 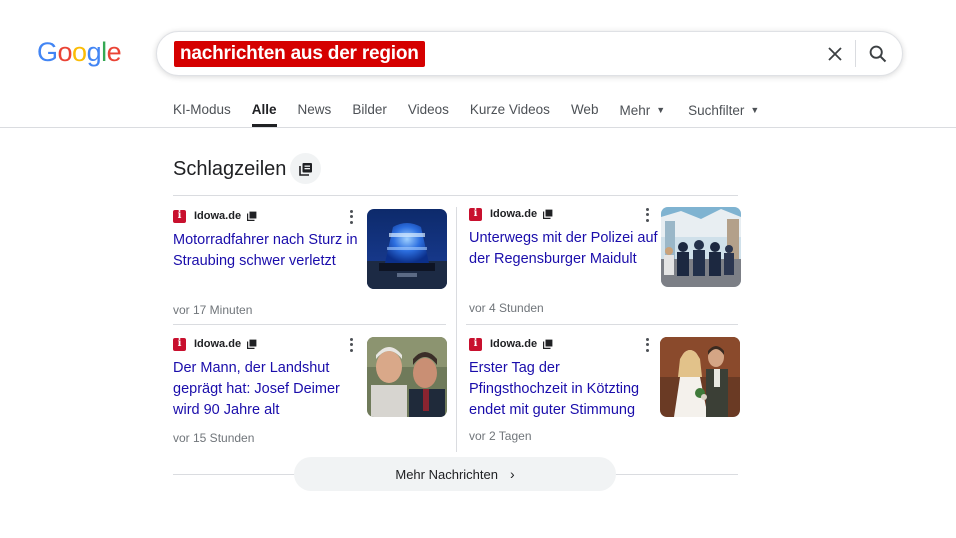 I want to click on close-icon, so click(x=835, y=54).